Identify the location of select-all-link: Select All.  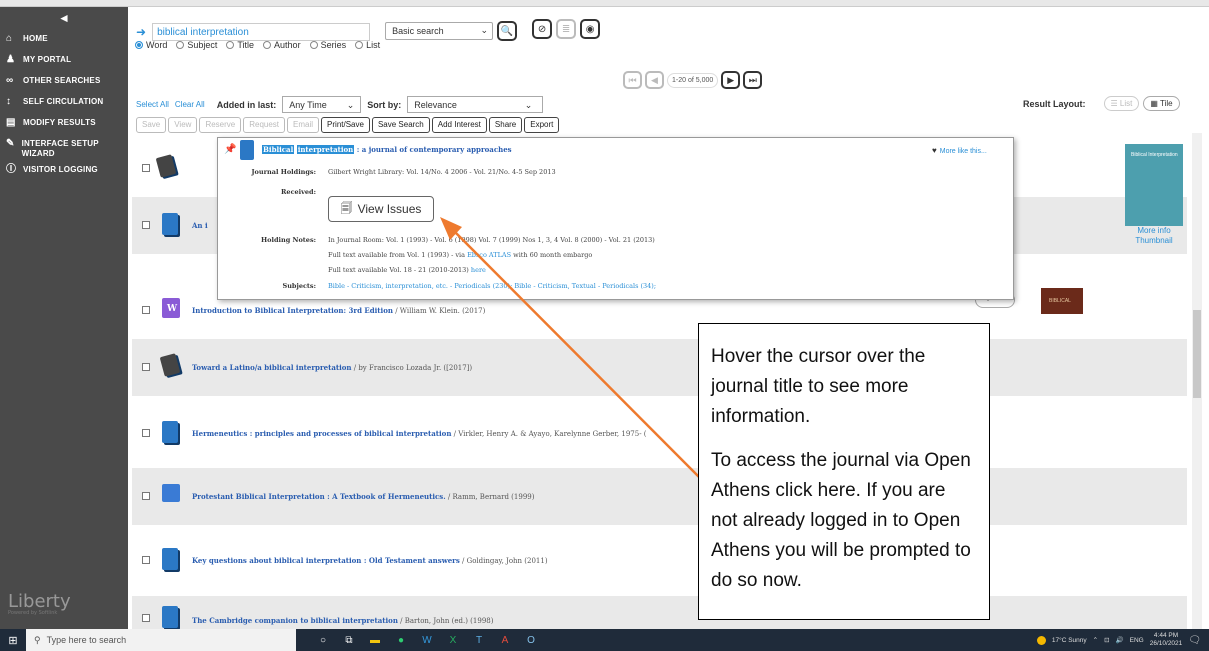
(152, 104).